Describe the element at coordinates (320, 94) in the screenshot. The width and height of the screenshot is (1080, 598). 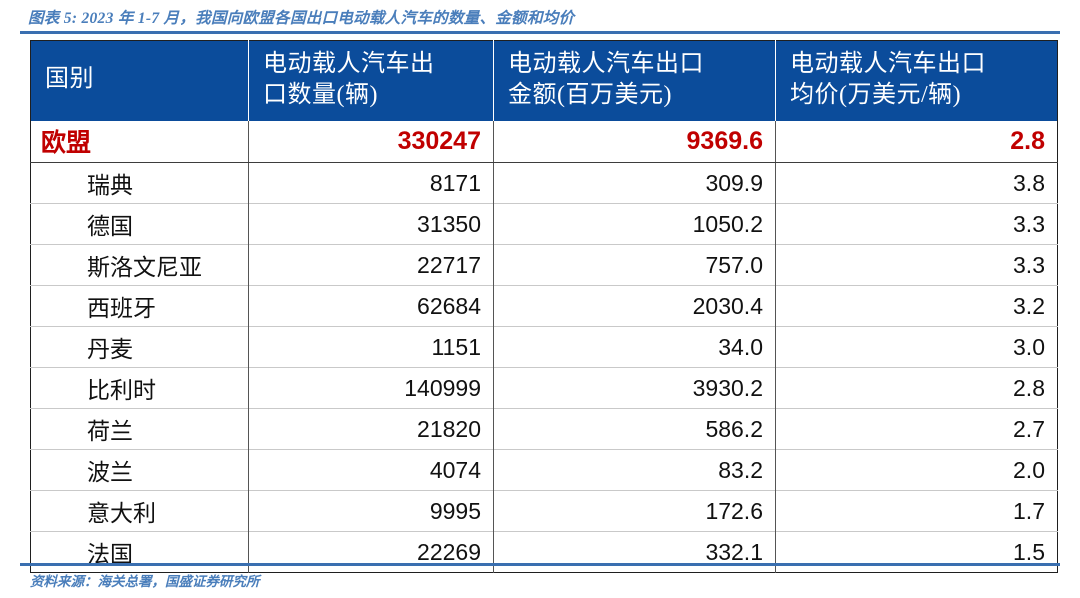
I see `column-header-quantity-line2: 口数量(辆)` at that location.